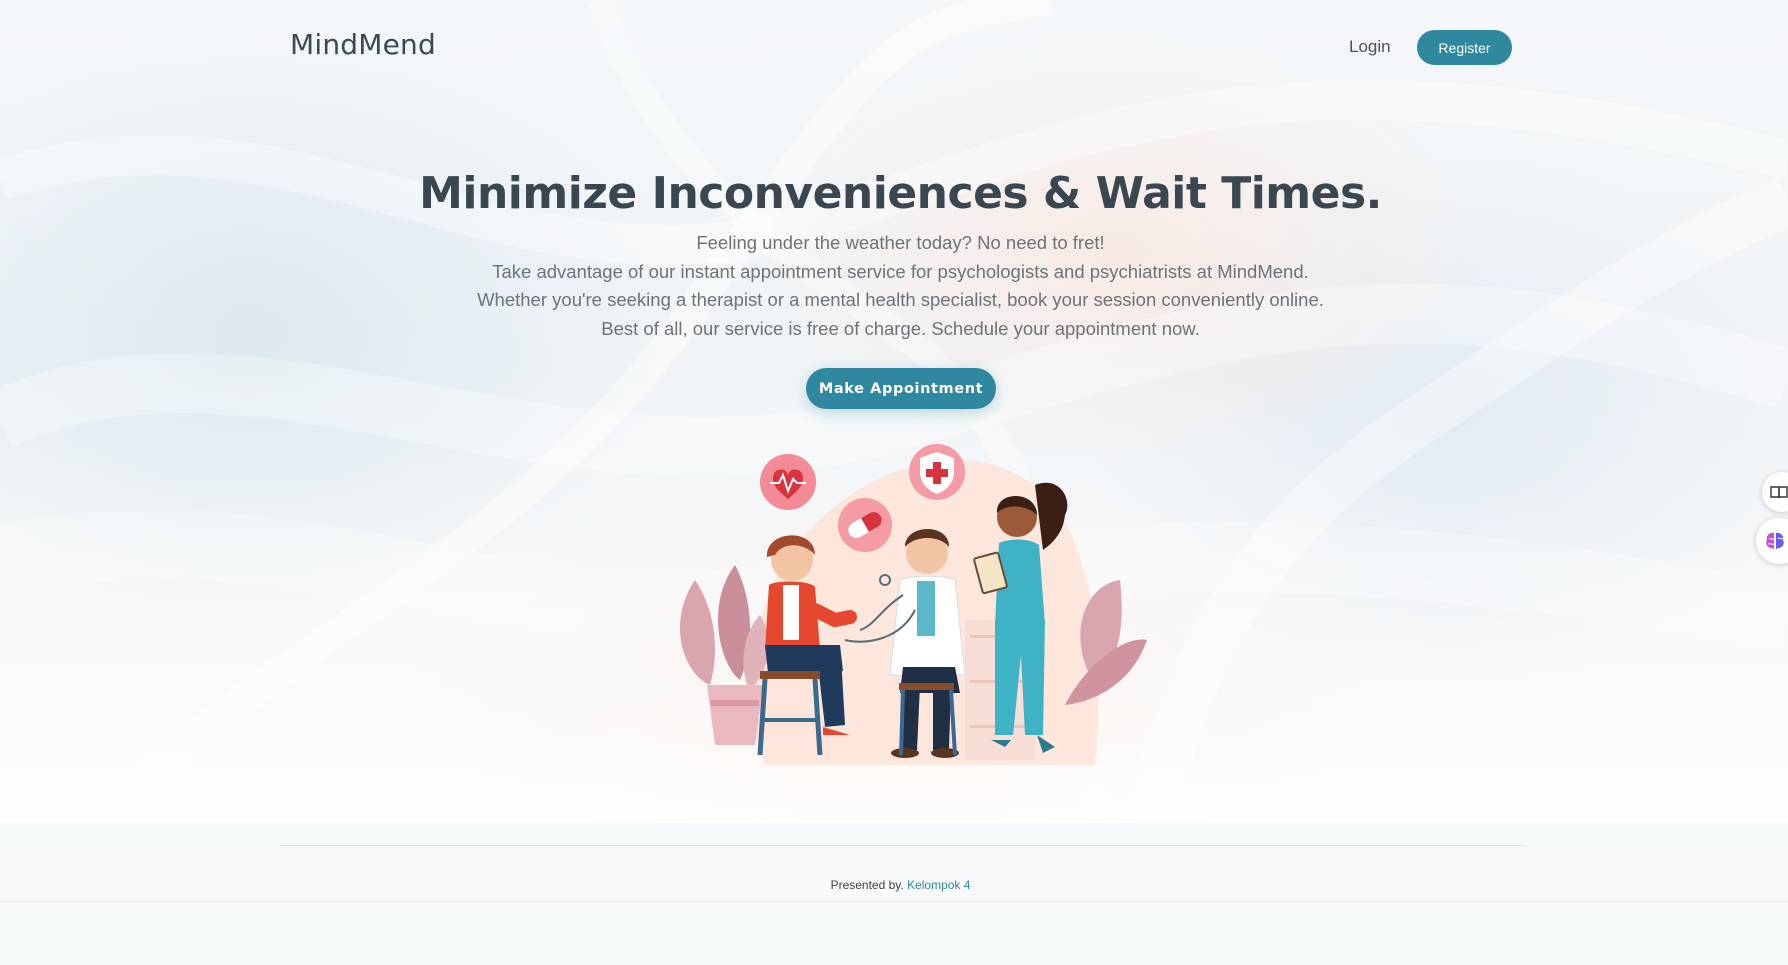  Describe the element at coordinates (1779, 492) in the screenshot. I see `book-icon` at that location.